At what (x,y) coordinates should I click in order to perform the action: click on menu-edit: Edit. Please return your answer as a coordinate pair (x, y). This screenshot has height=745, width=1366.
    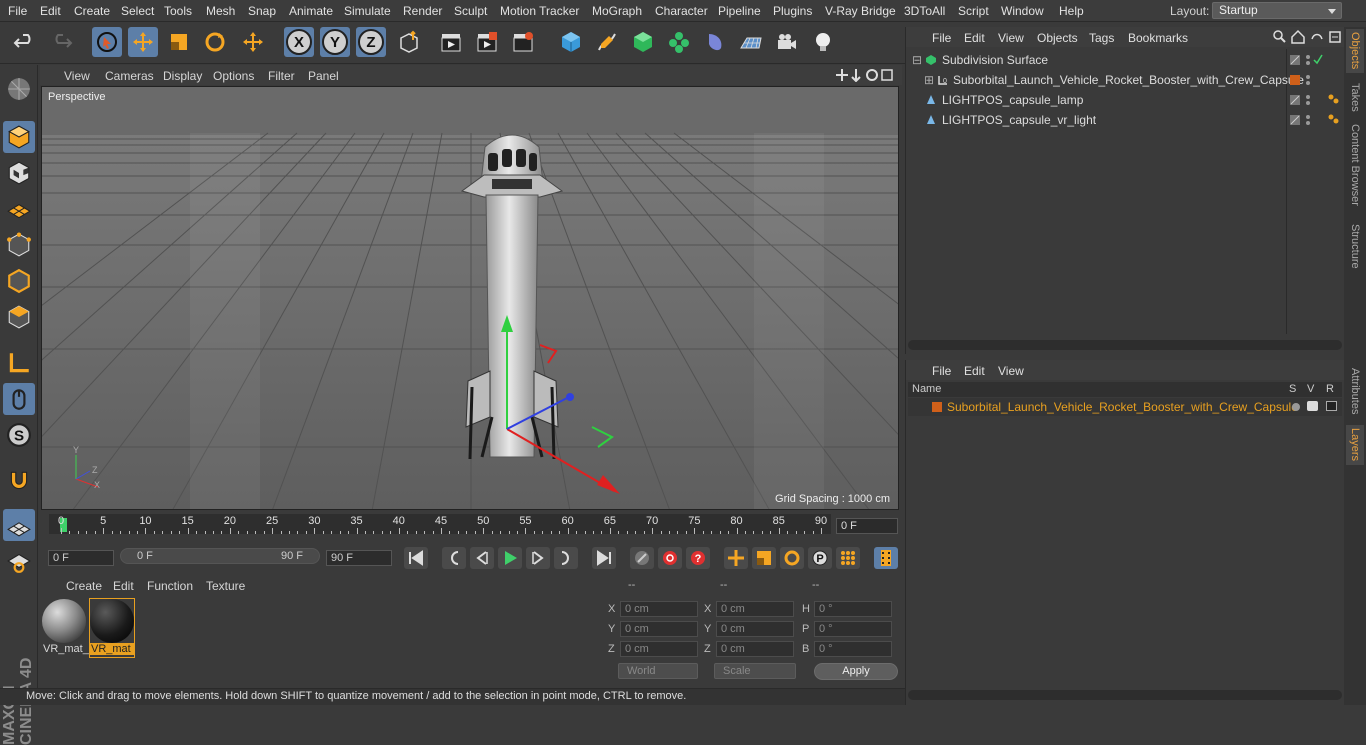
    Looking at the image, I should click on (50, 11).